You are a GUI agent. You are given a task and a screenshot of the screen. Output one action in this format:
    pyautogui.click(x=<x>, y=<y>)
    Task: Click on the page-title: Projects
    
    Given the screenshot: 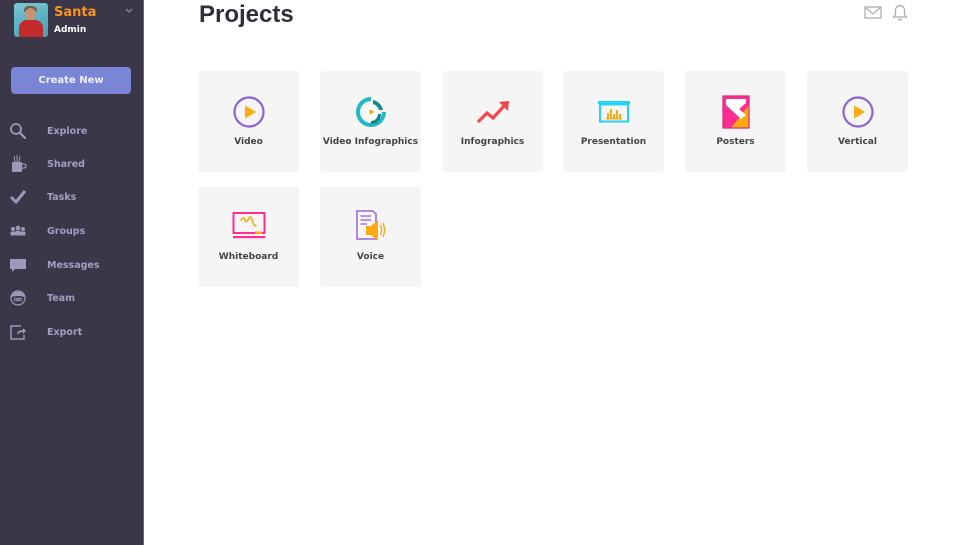 What is the action you would take?
    pyautogui.click(x=246, y=14)
    